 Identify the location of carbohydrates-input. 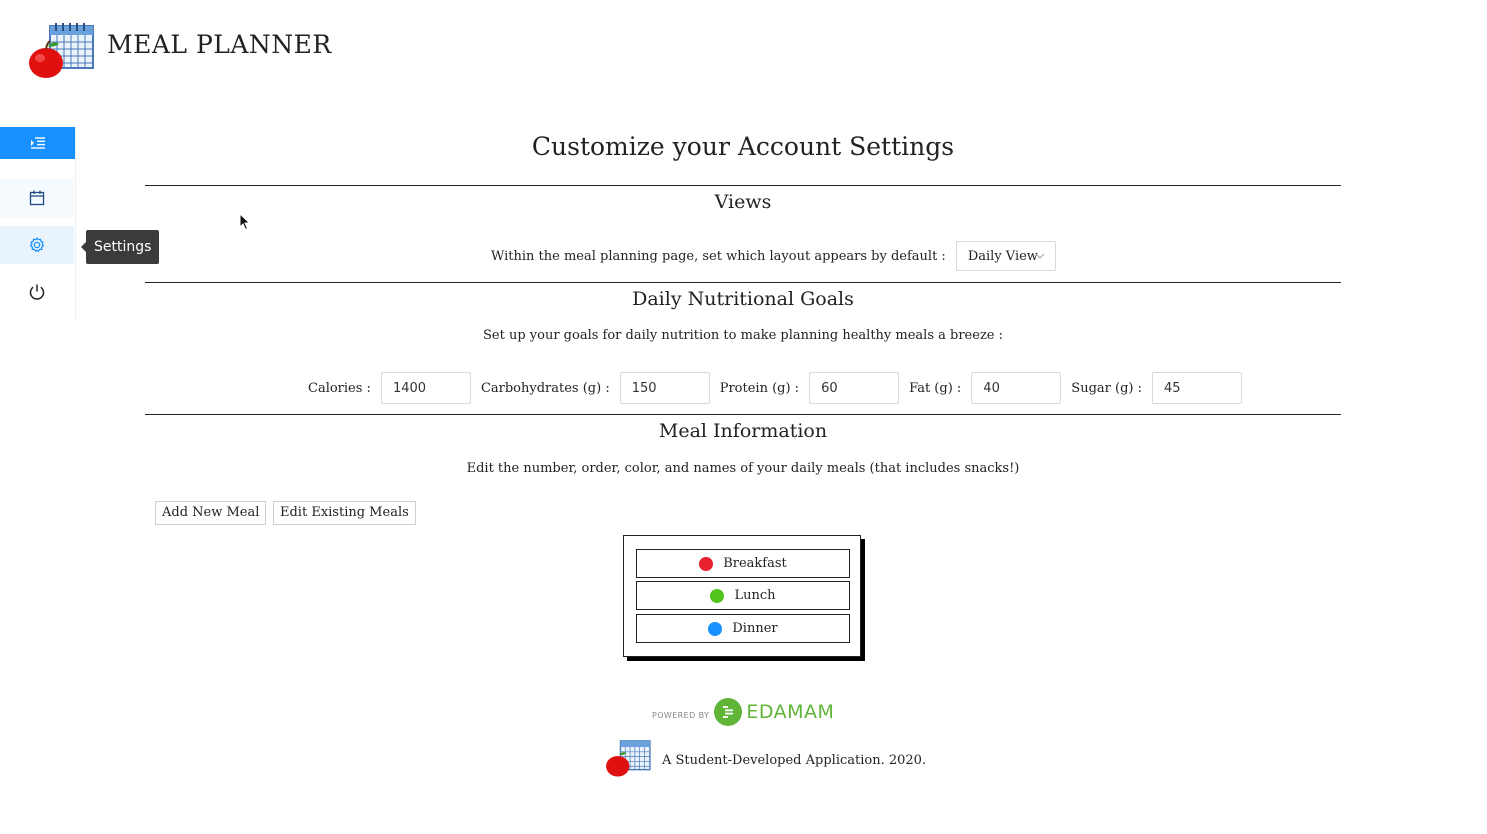
(664, 388).